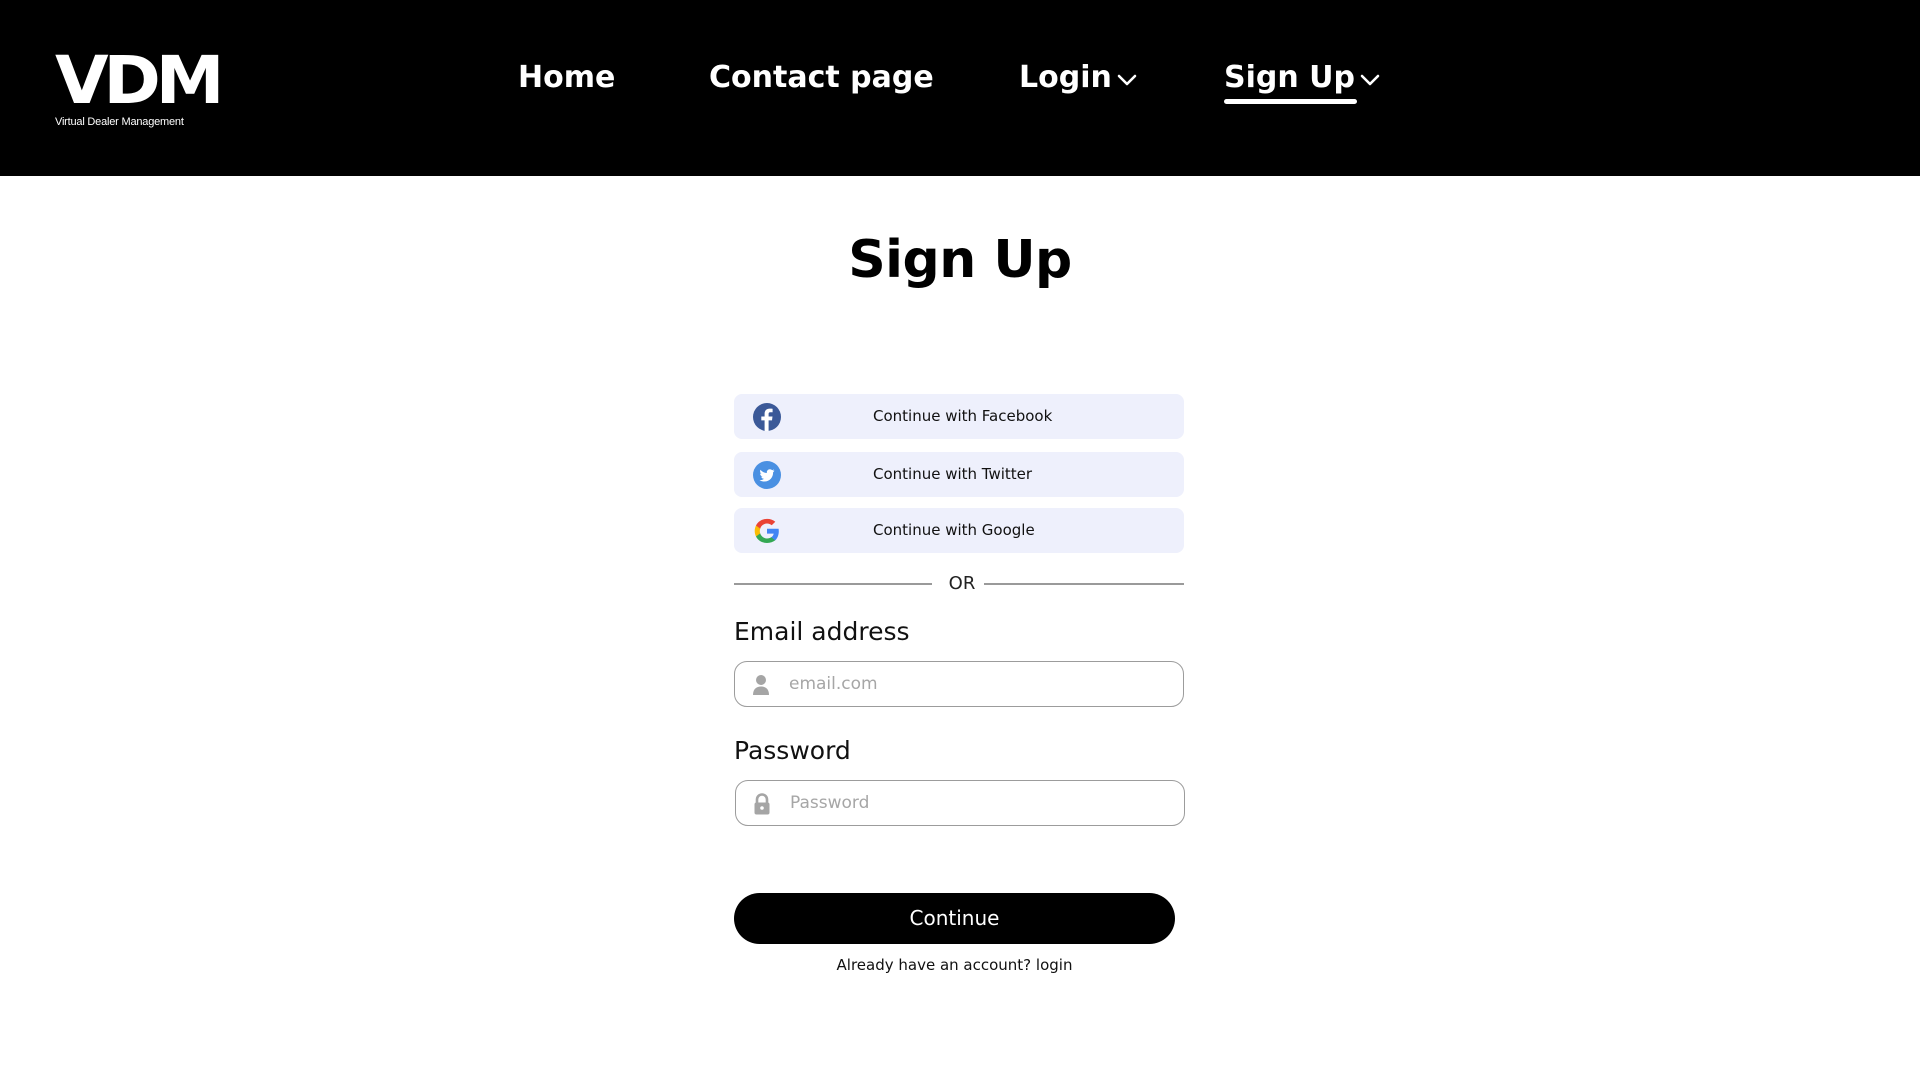 Image resolution: width=1920 pixels, height=1080 pixels. I want to click on lock-icon, so click(762, 804).